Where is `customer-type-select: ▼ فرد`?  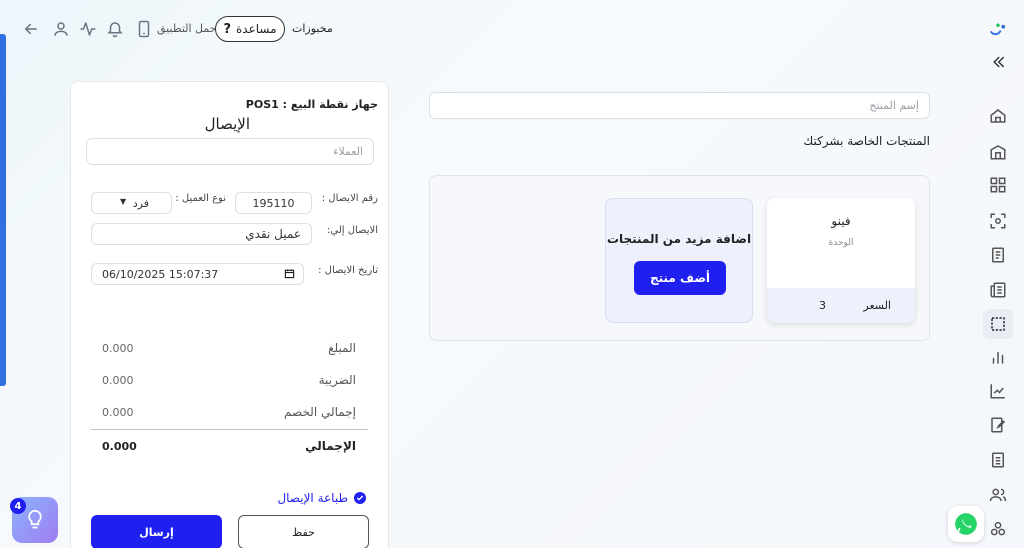 customer-type-select: ▼ فرد is located at coordinates (131, 203).